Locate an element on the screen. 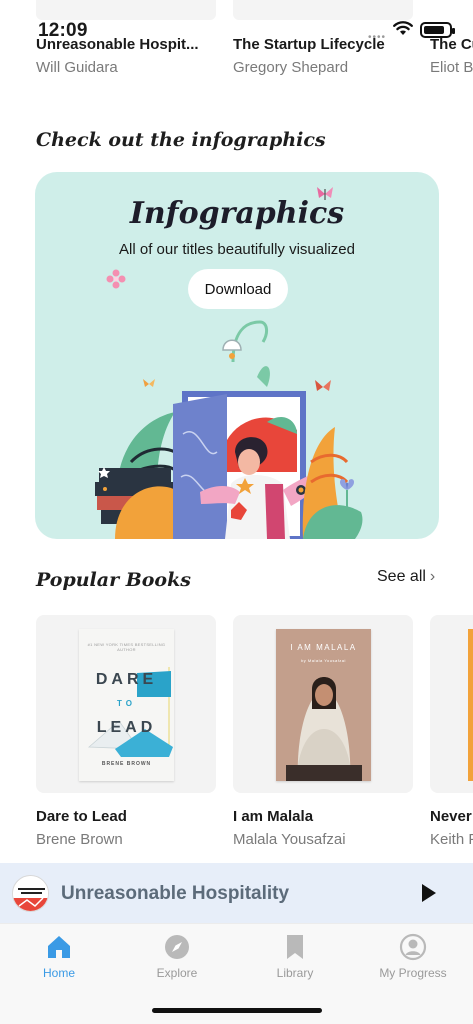  popular-books-heading: Popular Books is located at coordinates (113, 580).